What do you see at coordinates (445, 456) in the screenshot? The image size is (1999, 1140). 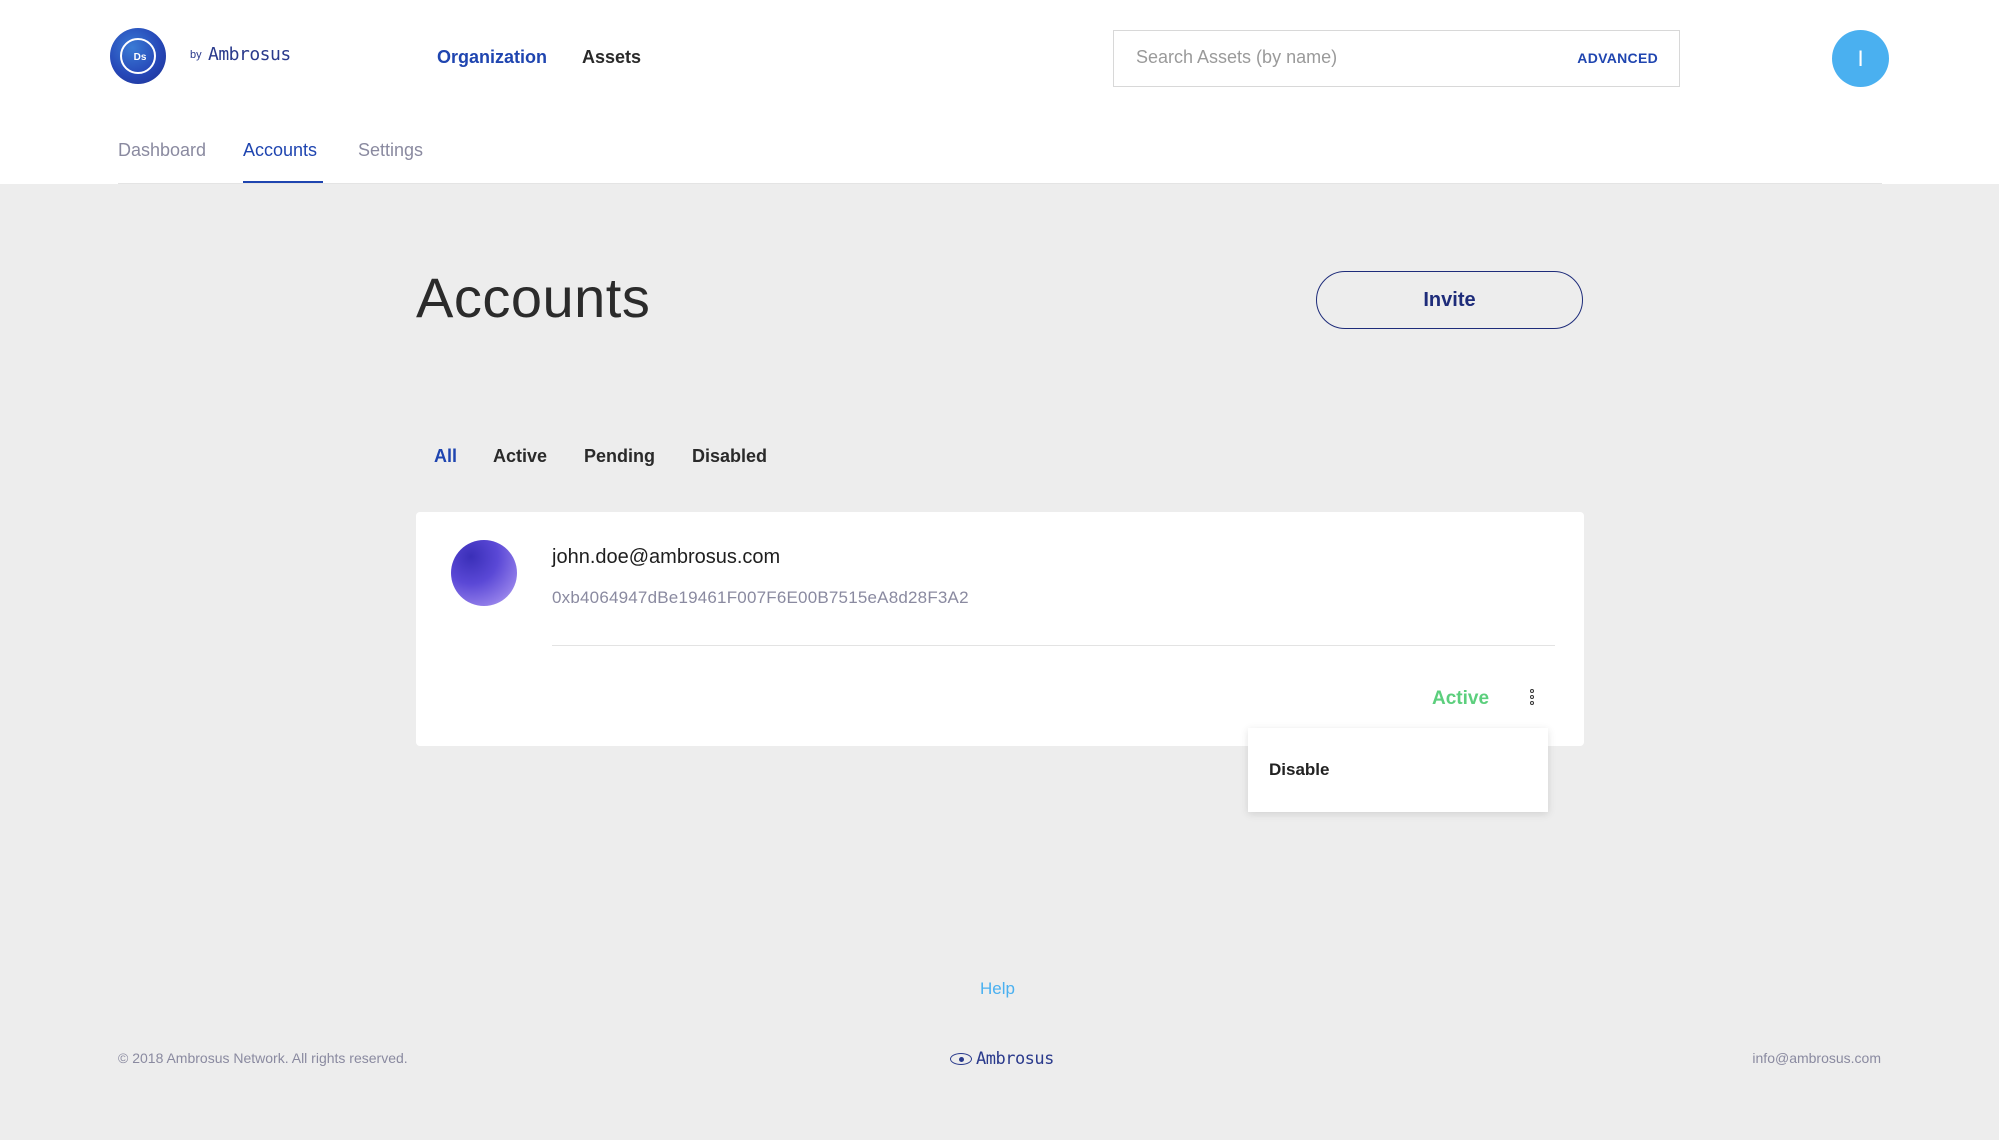 I see `filter-all: All` at bounding box center [445, 456].